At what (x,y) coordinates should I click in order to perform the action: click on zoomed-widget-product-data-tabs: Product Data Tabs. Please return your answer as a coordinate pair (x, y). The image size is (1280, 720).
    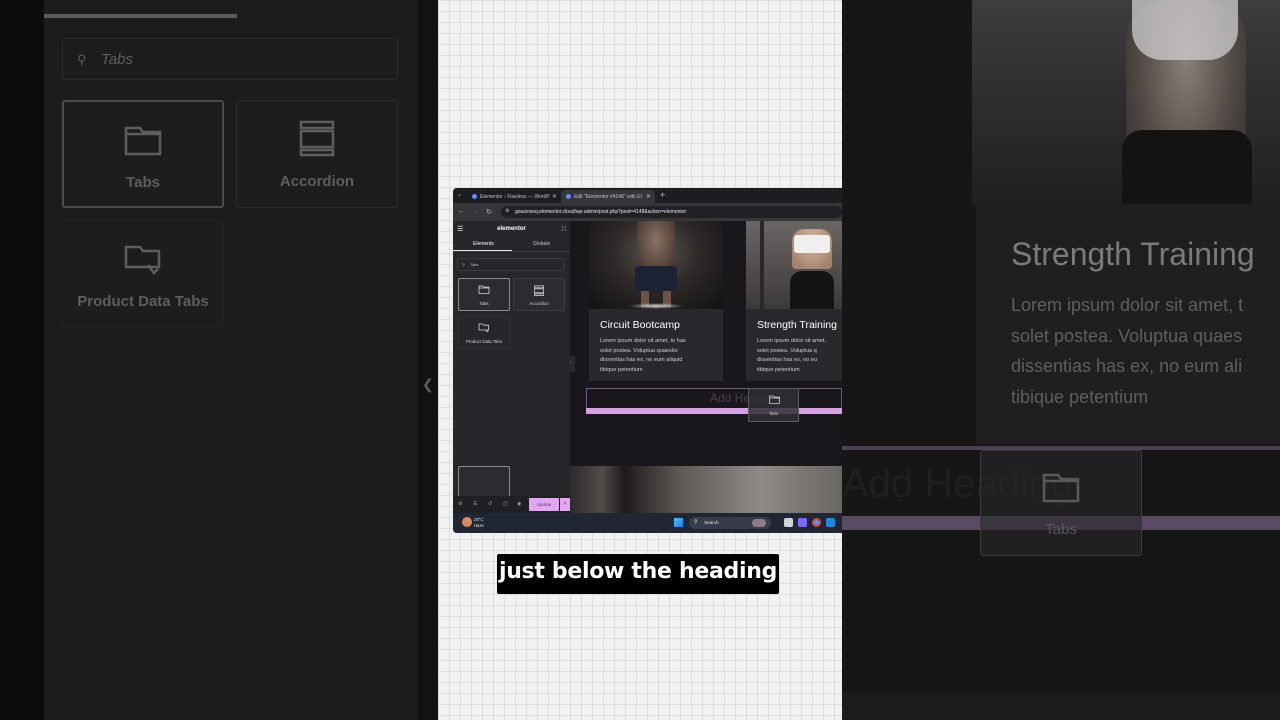
    Looking at the image, I should click on (143, 274).